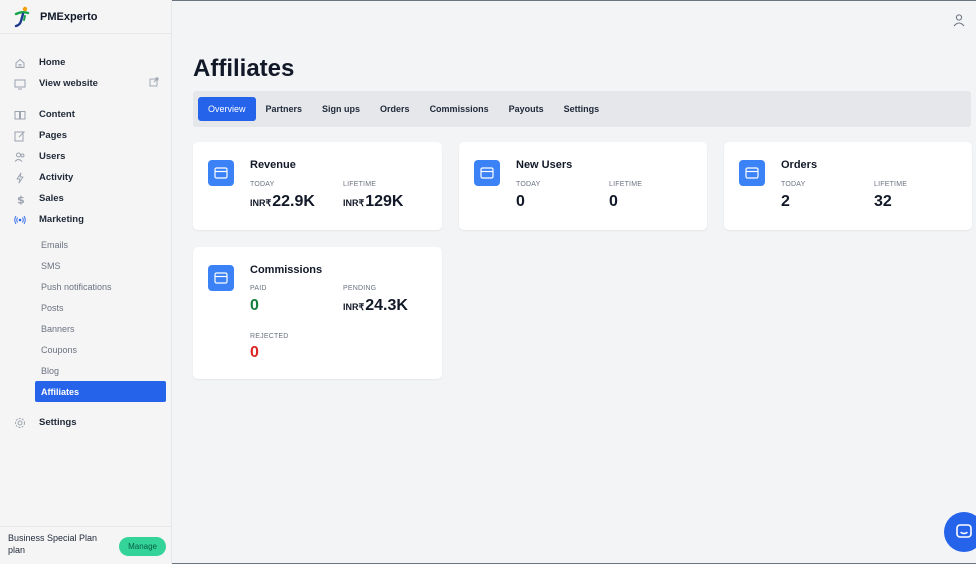  Describe the element at coordinates (293, 201) in the screenshot. I see `value: 22.9K` at that location.